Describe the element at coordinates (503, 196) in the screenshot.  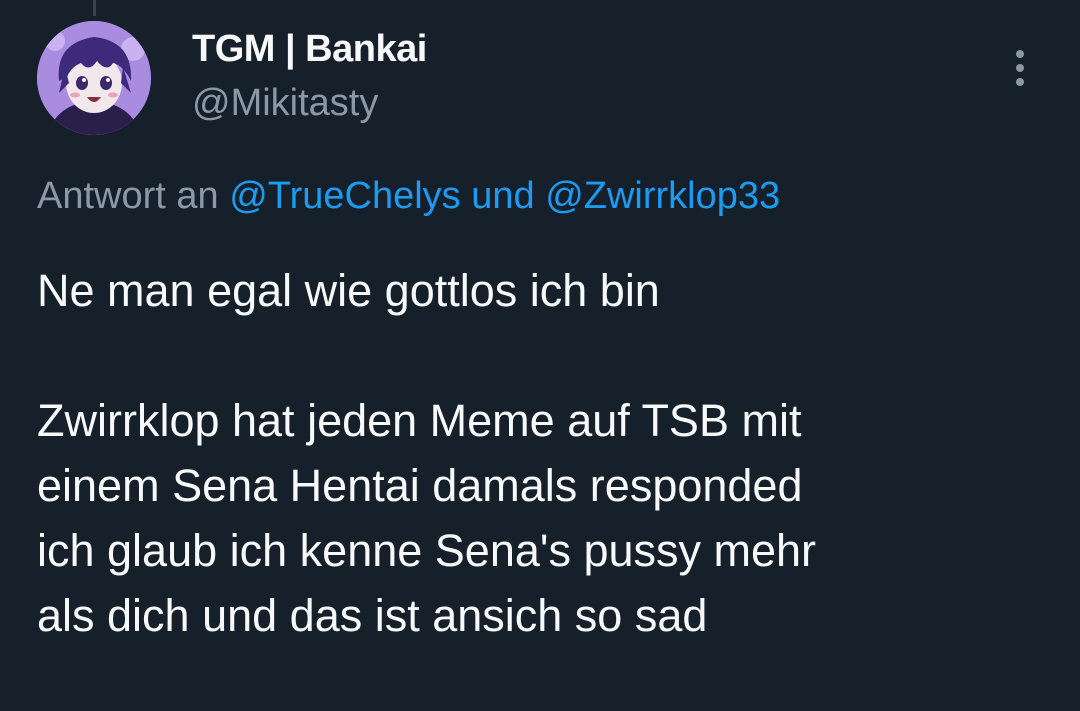
I see `reply-conjunction: und` at that location.